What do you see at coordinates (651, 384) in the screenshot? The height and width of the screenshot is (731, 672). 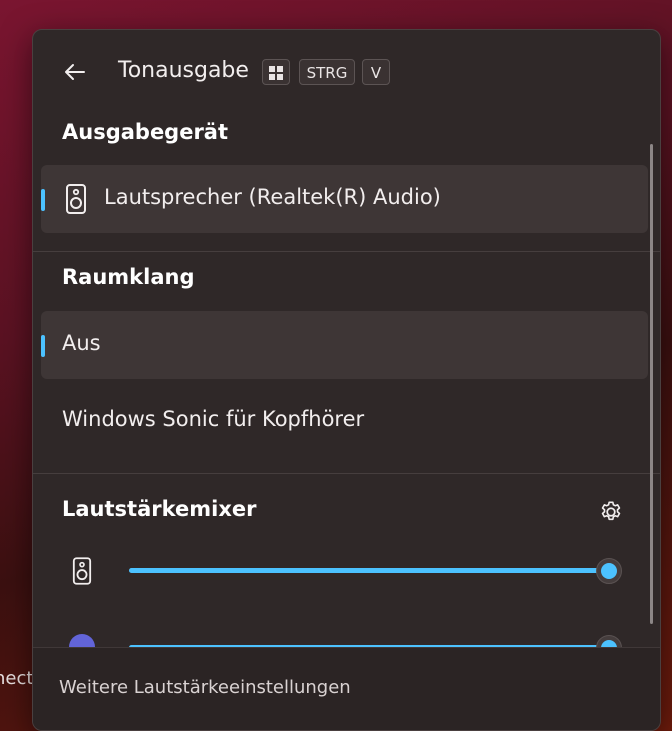 I see `scrollbar` at bounding box center [651, 384].